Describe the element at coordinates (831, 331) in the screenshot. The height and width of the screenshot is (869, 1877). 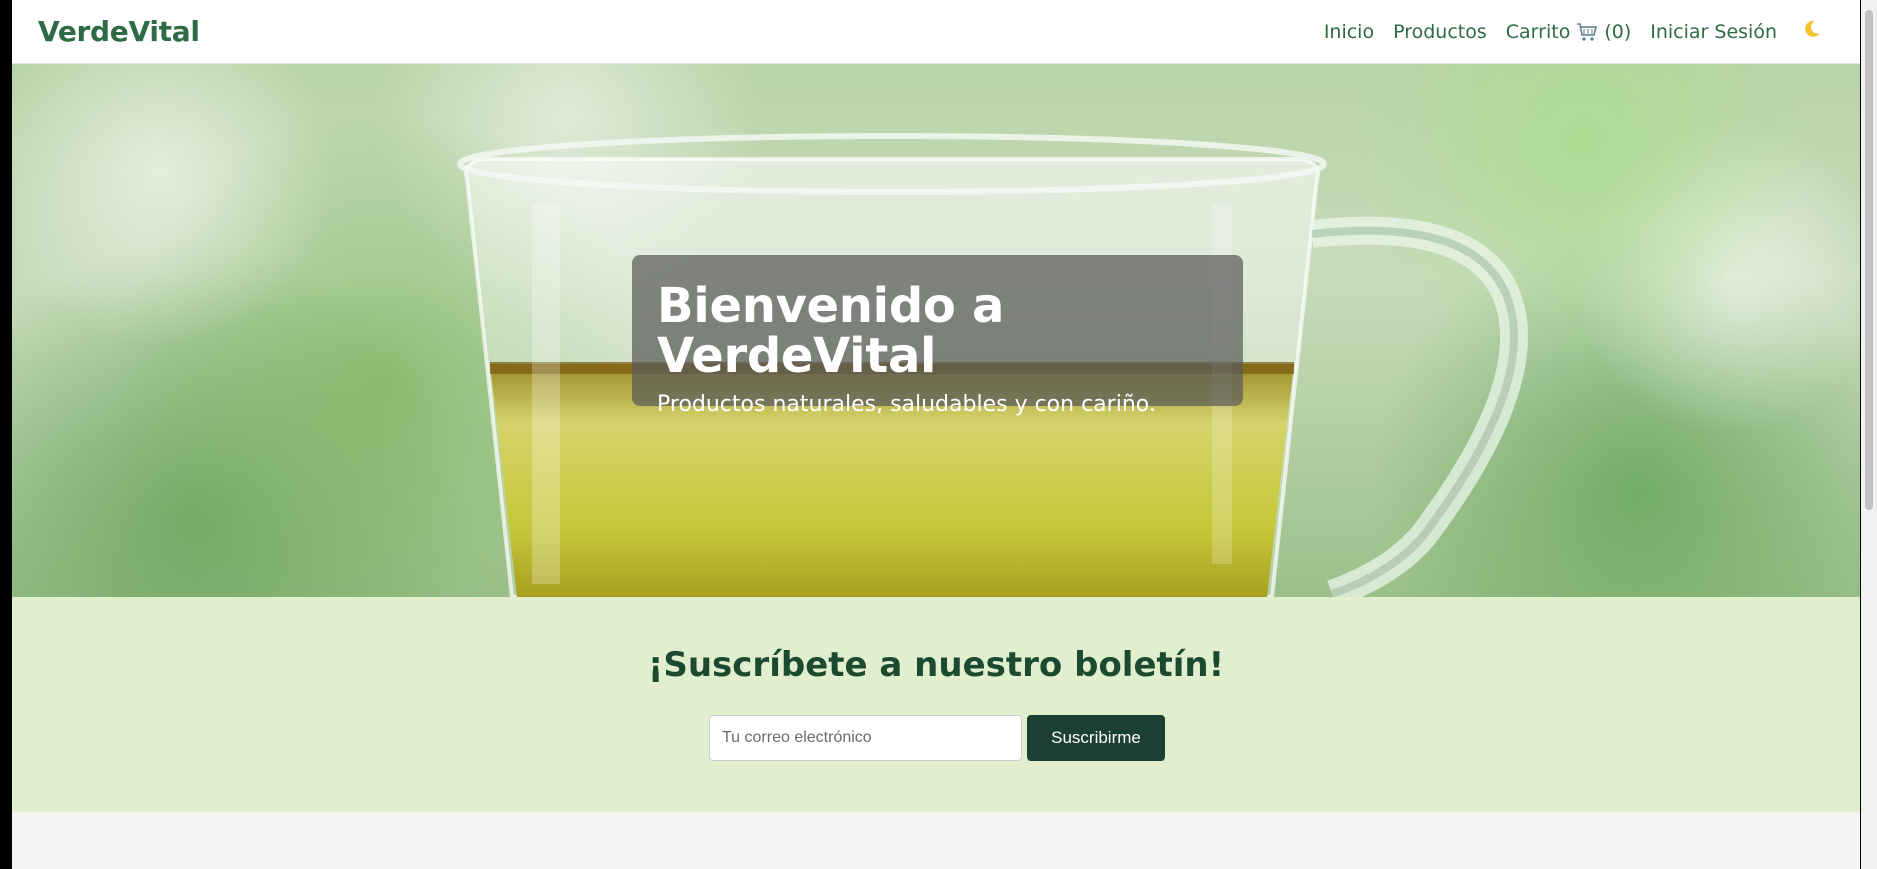
I see `hero-title: Bienvenido a VerdeVital` at that location.